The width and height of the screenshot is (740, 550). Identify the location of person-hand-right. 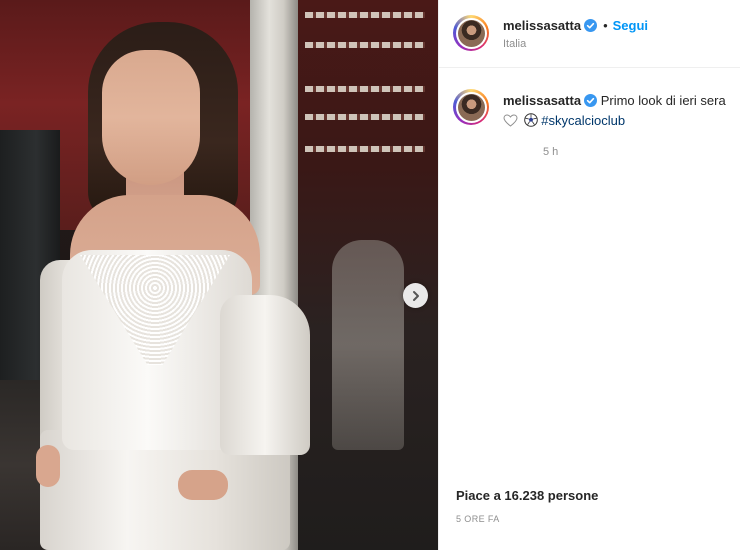
(203, 485).